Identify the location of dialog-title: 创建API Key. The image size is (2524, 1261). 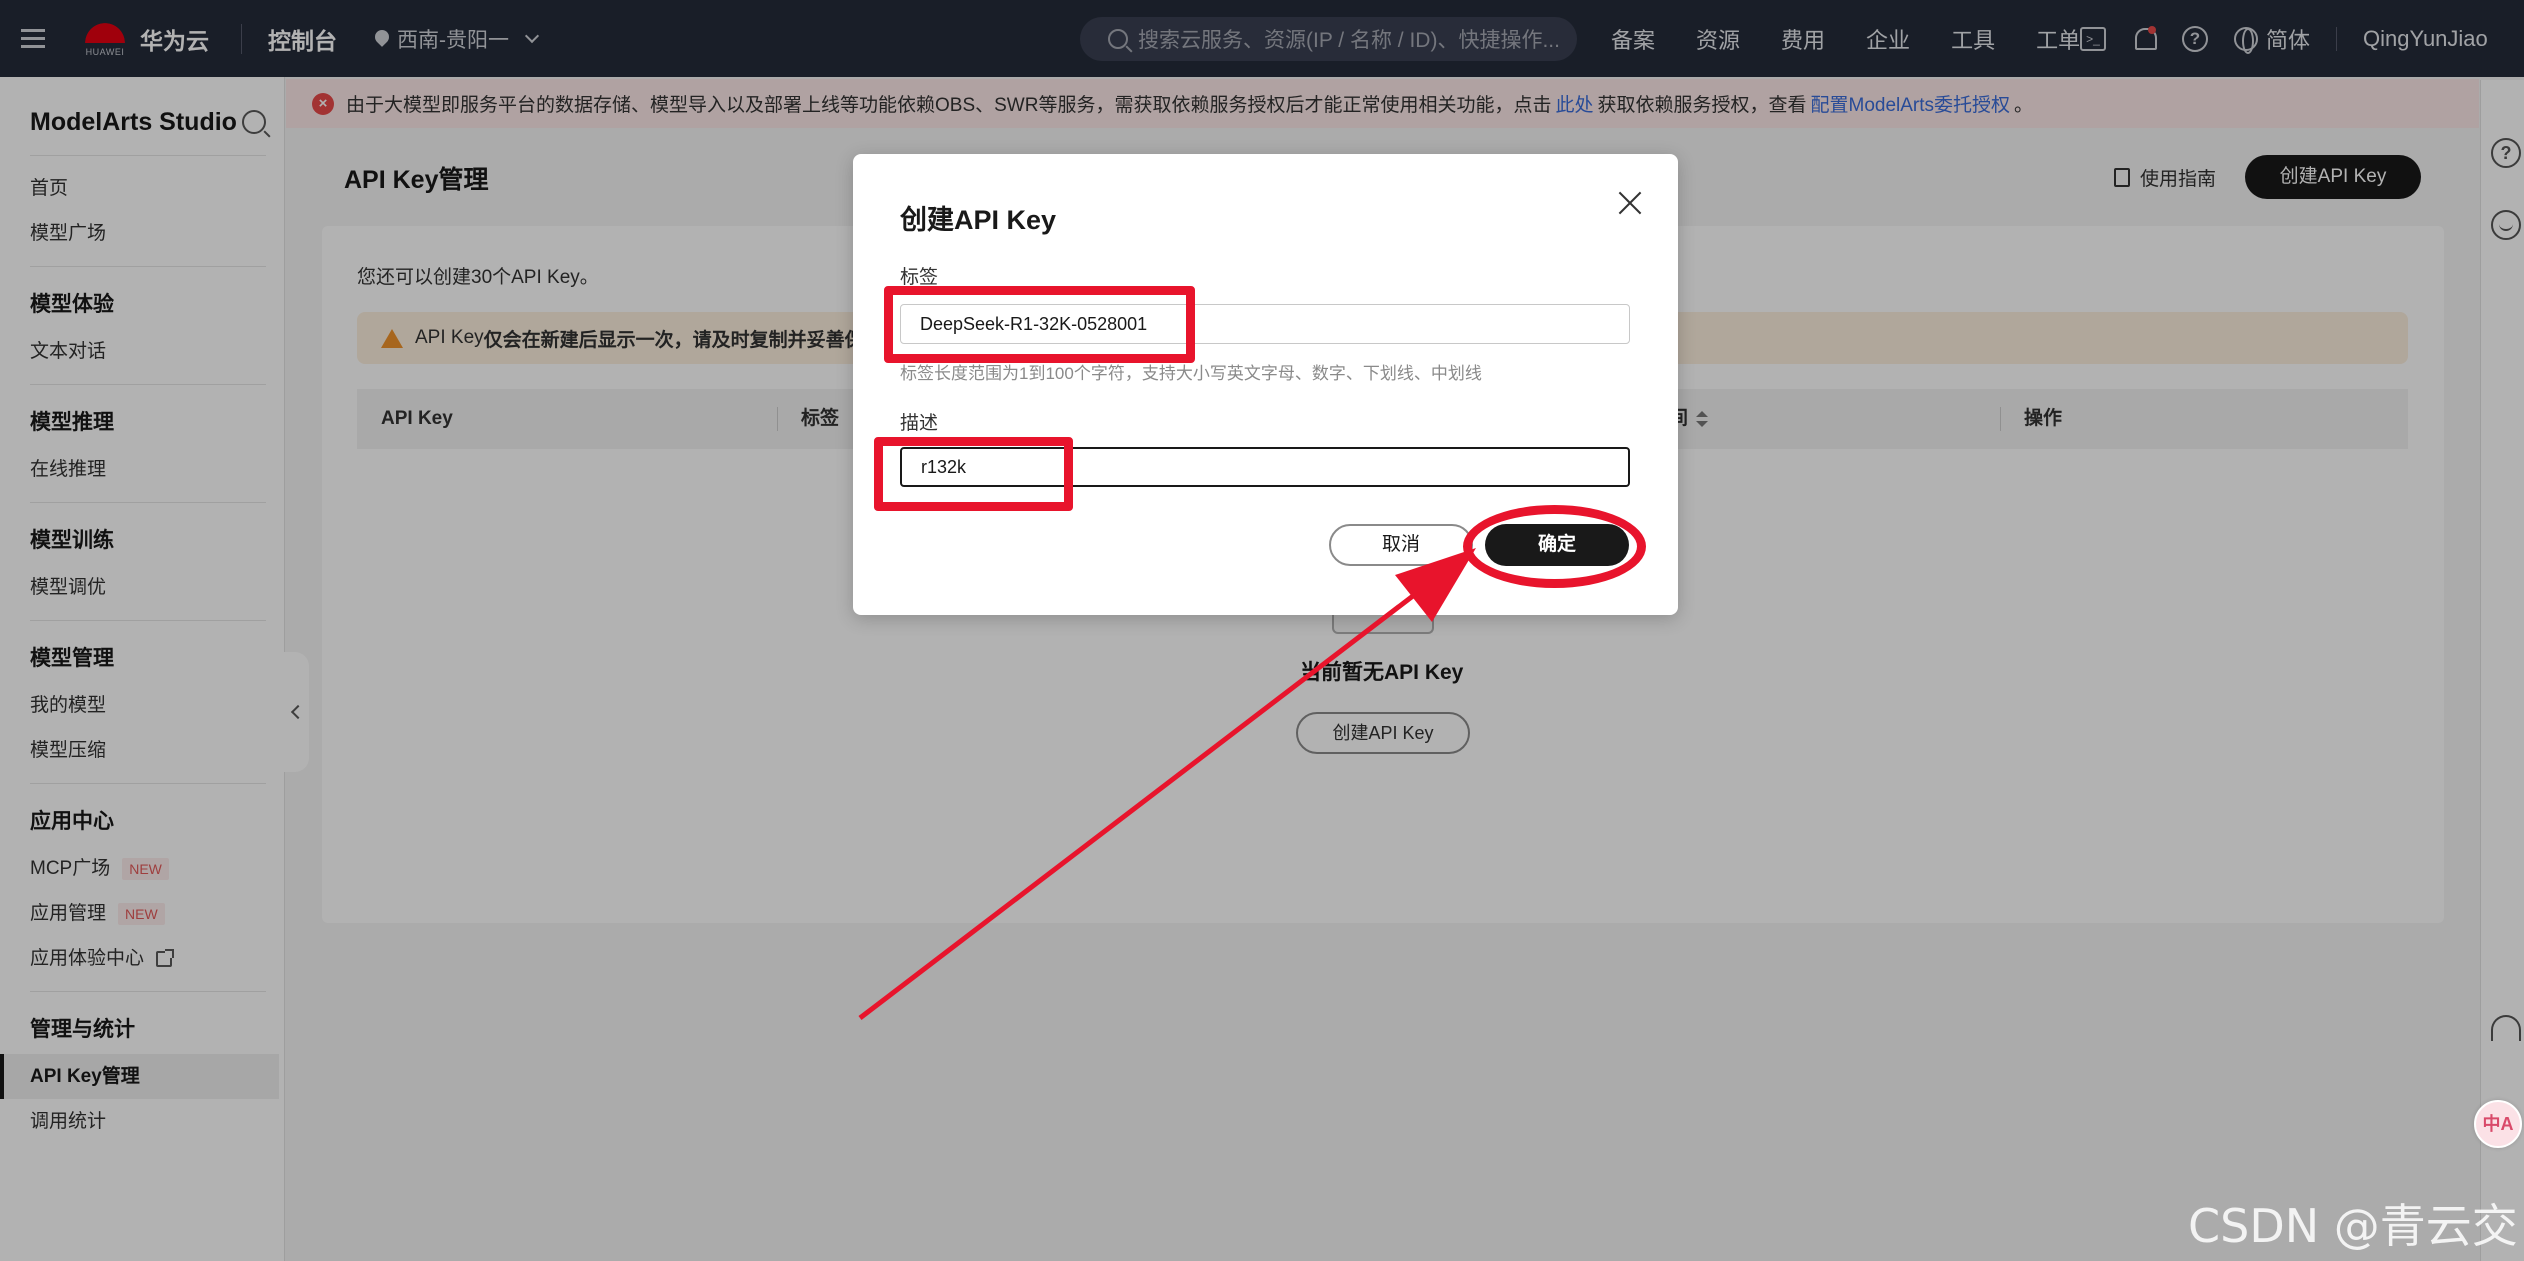
(978, 220).